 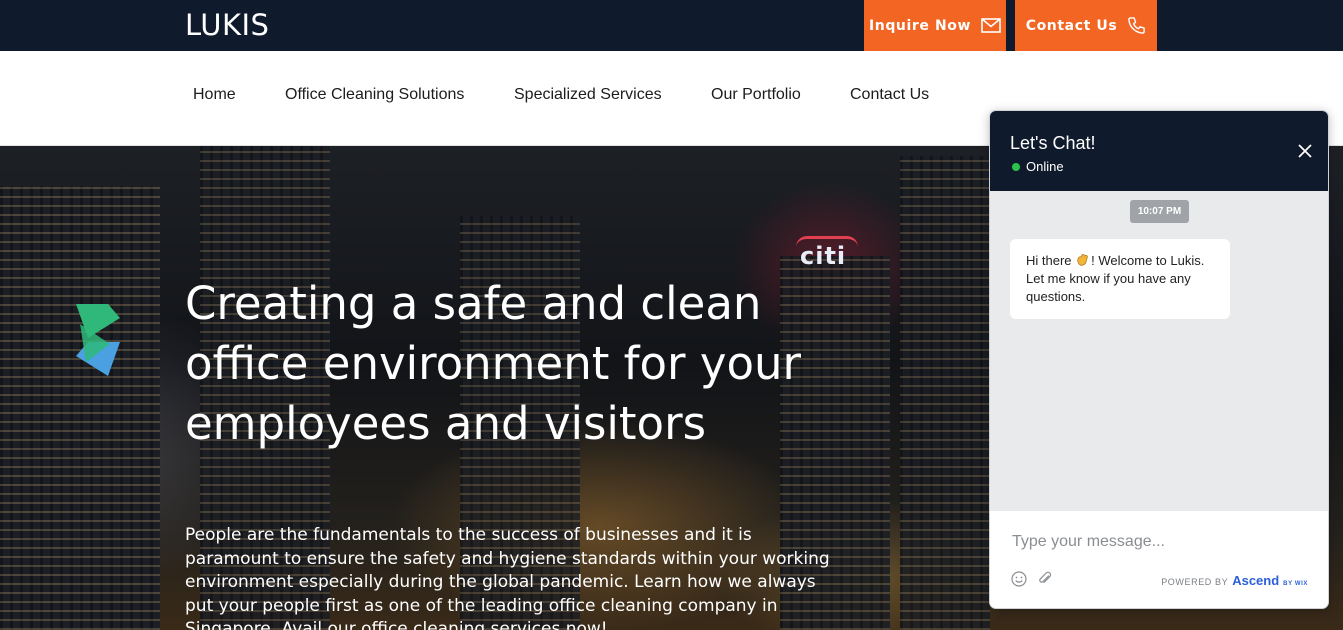 I want to click on chat-header: Let's Chat! Online, so click(x=1159, y=151).